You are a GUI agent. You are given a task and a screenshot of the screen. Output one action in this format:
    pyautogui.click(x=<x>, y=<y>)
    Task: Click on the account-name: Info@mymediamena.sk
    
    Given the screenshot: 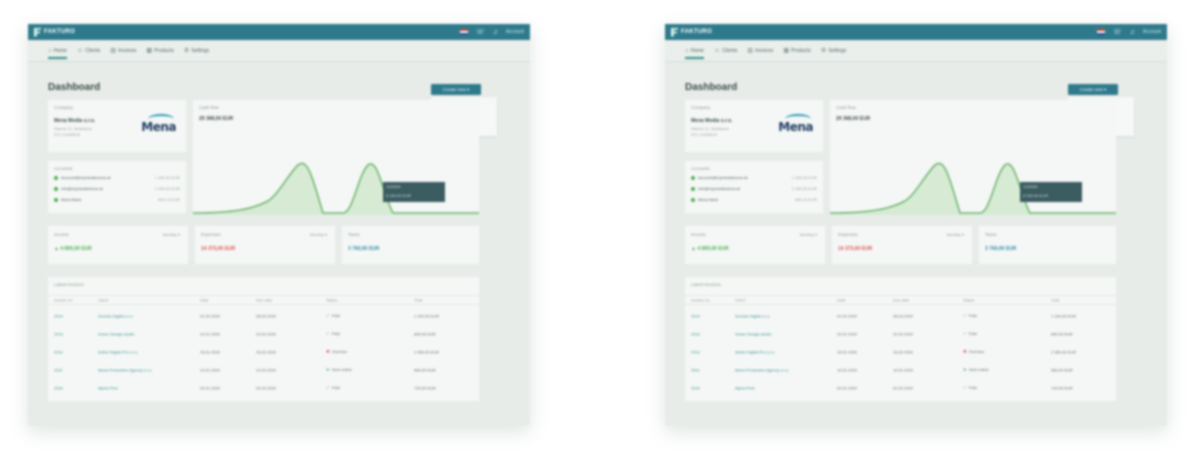 What is the action you would take?
    pyautogui.click(x=719, y=188)
    